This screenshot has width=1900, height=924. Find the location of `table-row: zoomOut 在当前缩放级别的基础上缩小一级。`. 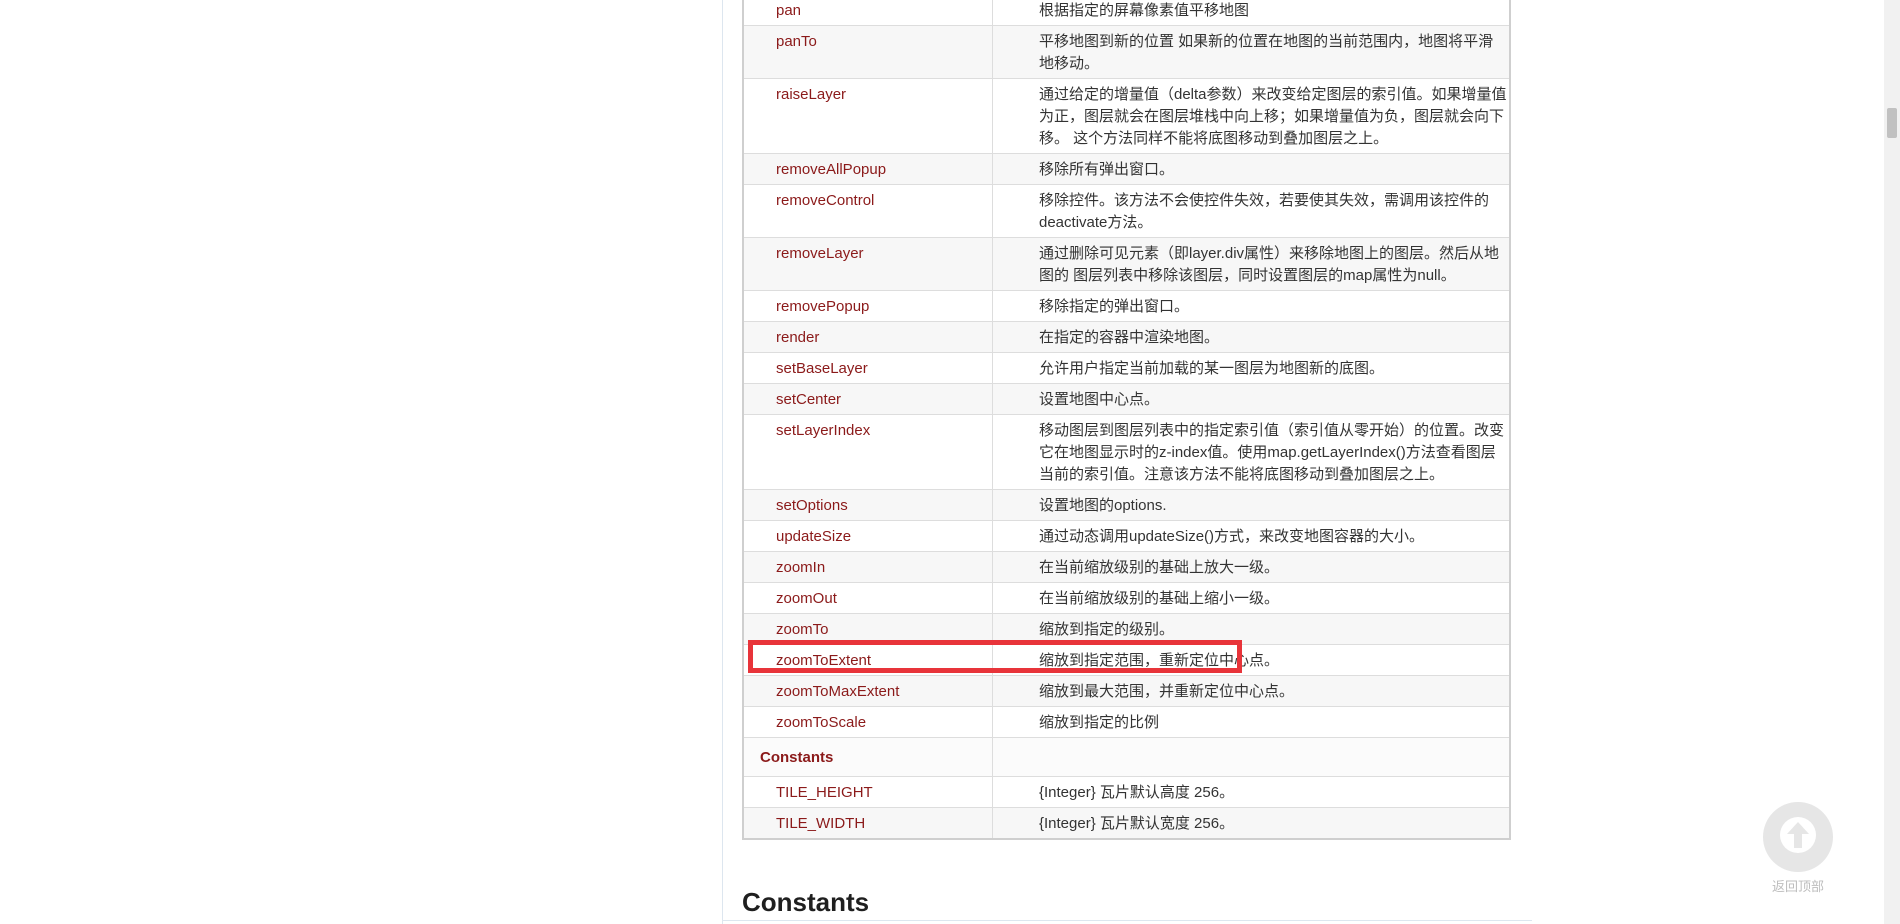

table-row: zoomOut 在当前缩放级别的基础上缩小一级。 is located at coordinates (1126, 598).